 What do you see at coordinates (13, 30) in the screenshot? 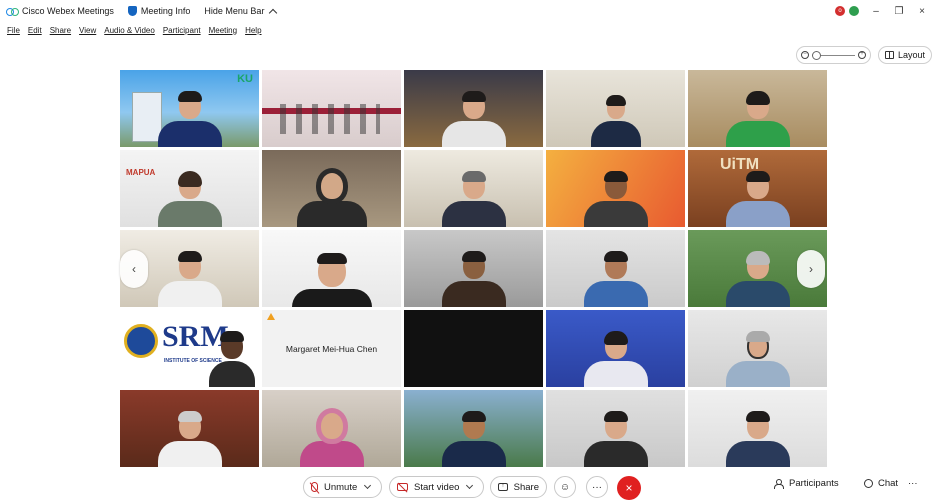
I see `menu-file: File` at bounding box center [13, 30].